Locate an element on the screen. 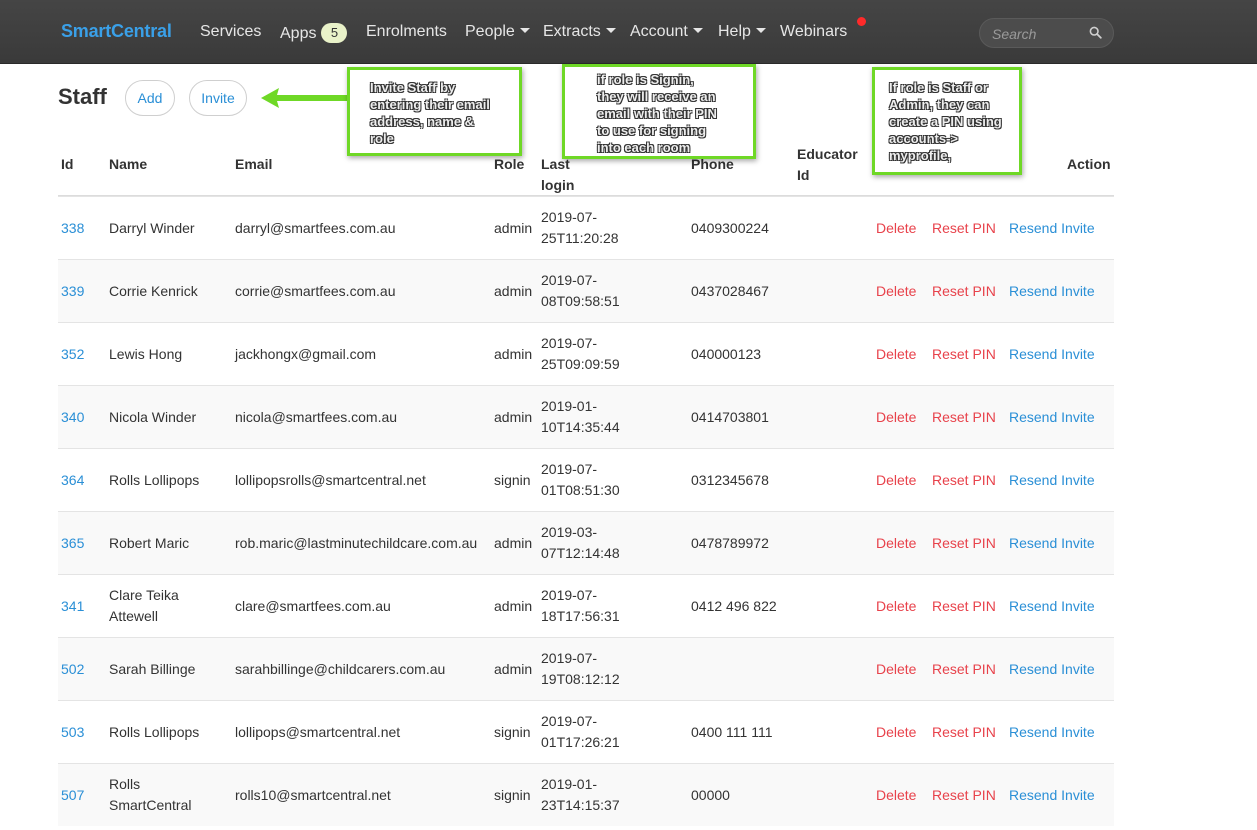 The image size is (1257, 830). col-last-login: Last login is located at coordinates (557, 175).